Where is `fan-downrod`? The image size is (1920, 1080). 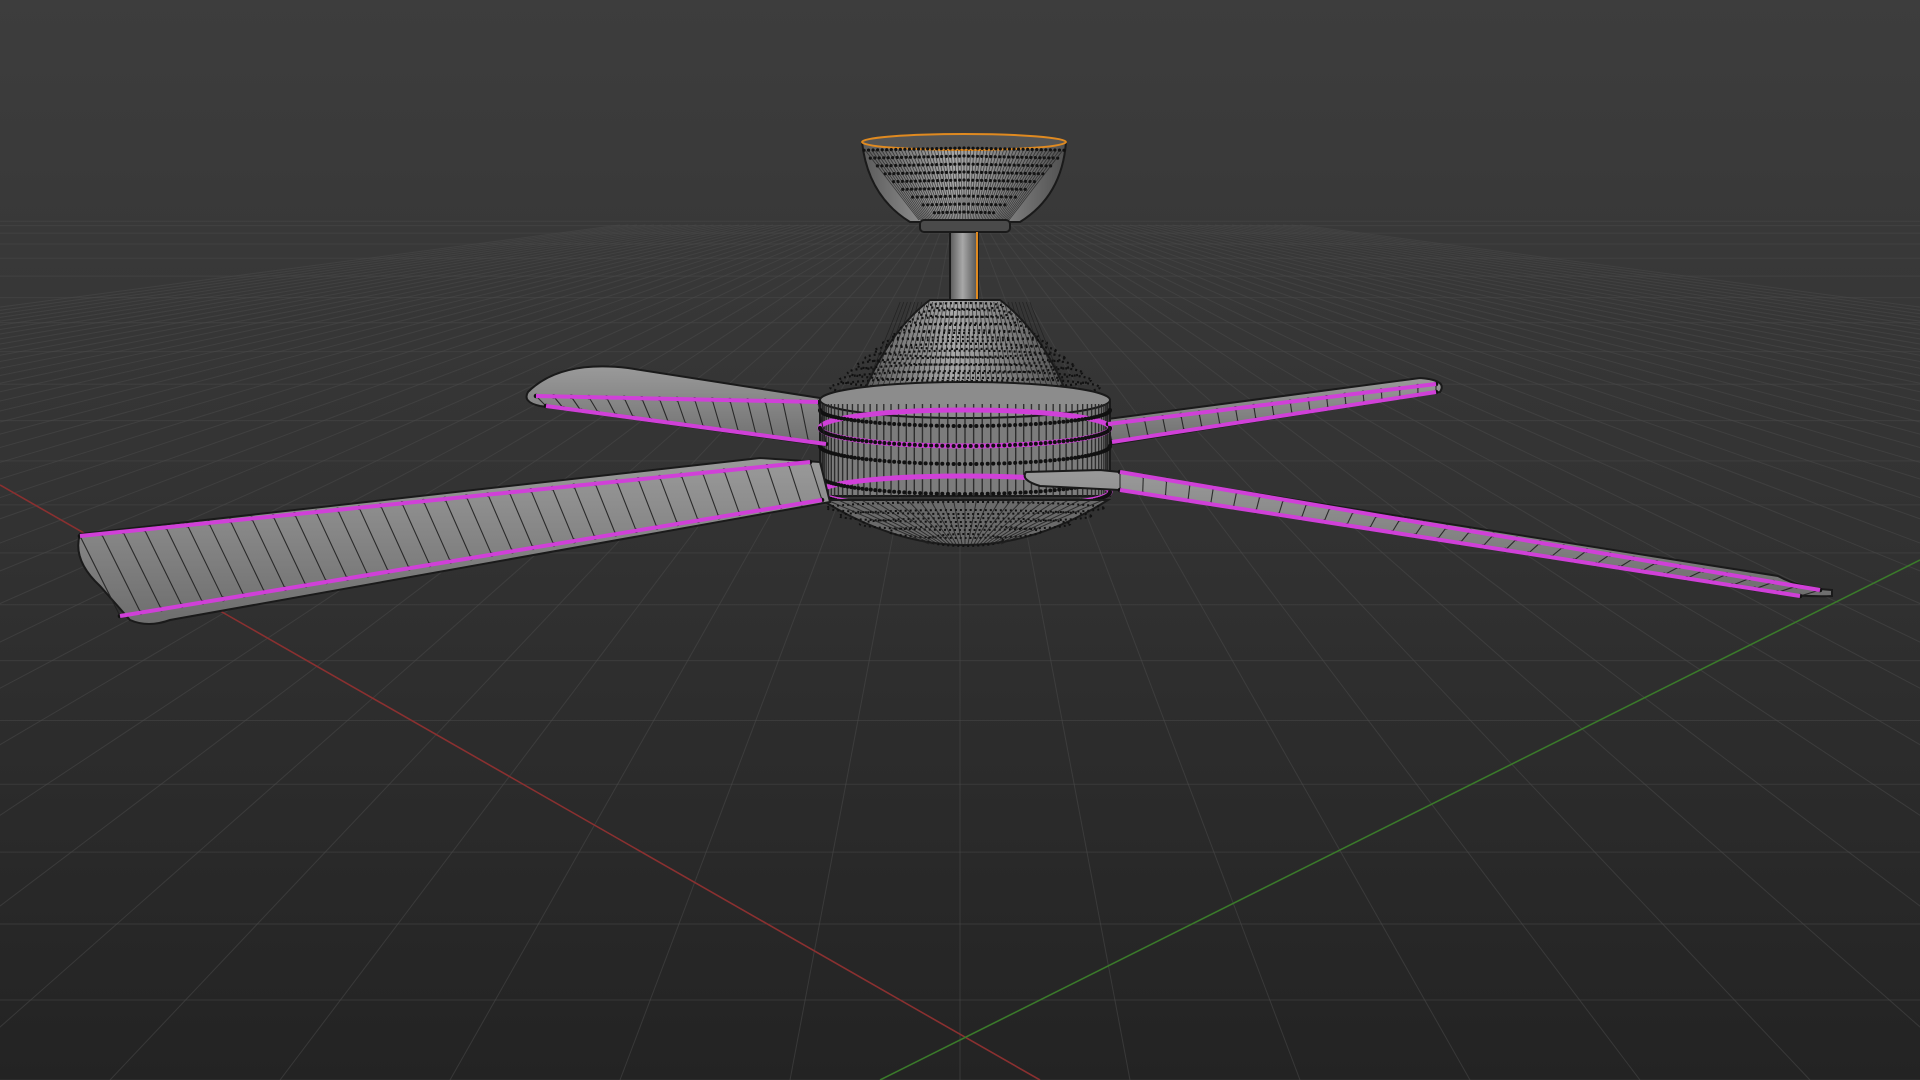
fan-downrod is located at coordinates (964, 266).